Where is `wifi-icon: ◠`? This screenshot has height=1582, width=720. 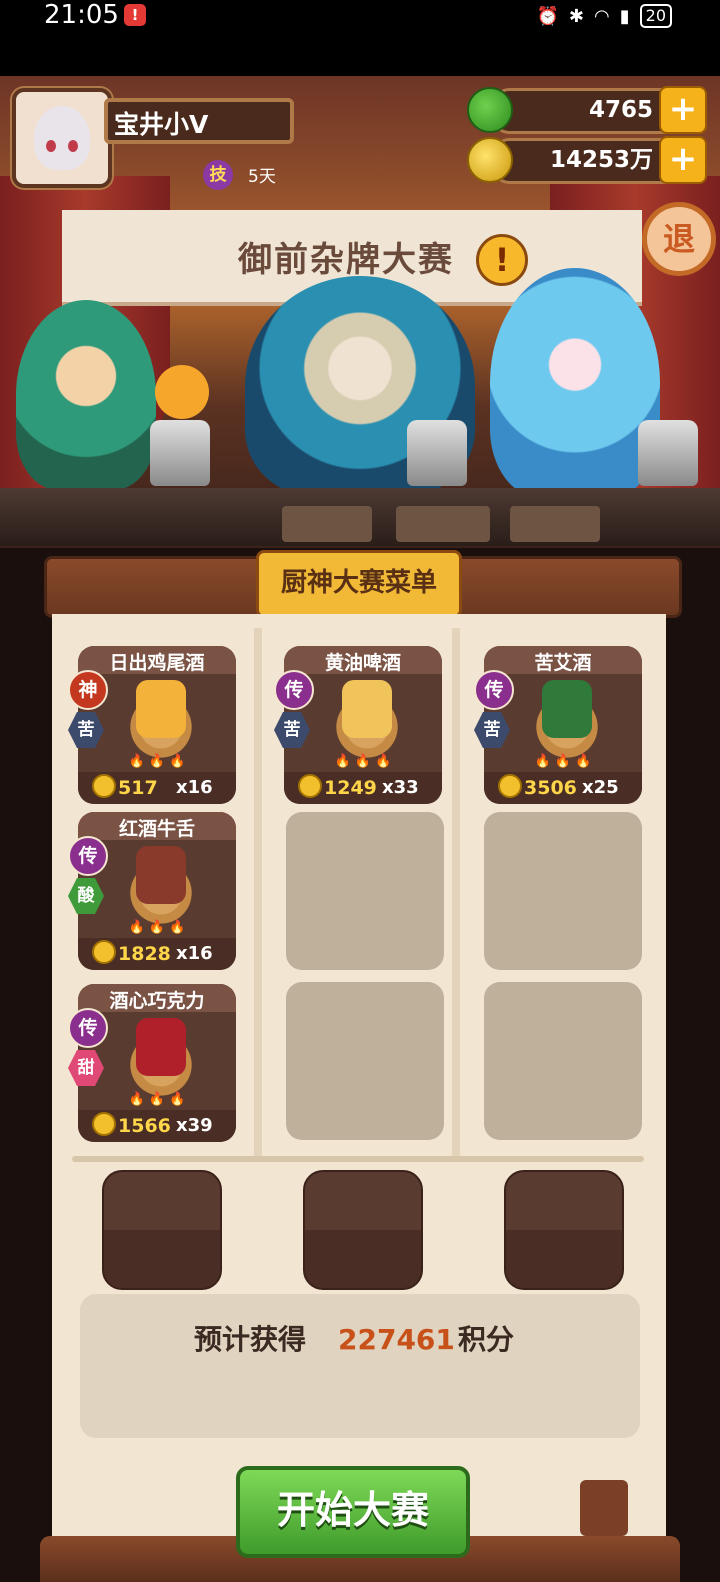 wifi-icon: ◠ is located at coordinates (602, 16).